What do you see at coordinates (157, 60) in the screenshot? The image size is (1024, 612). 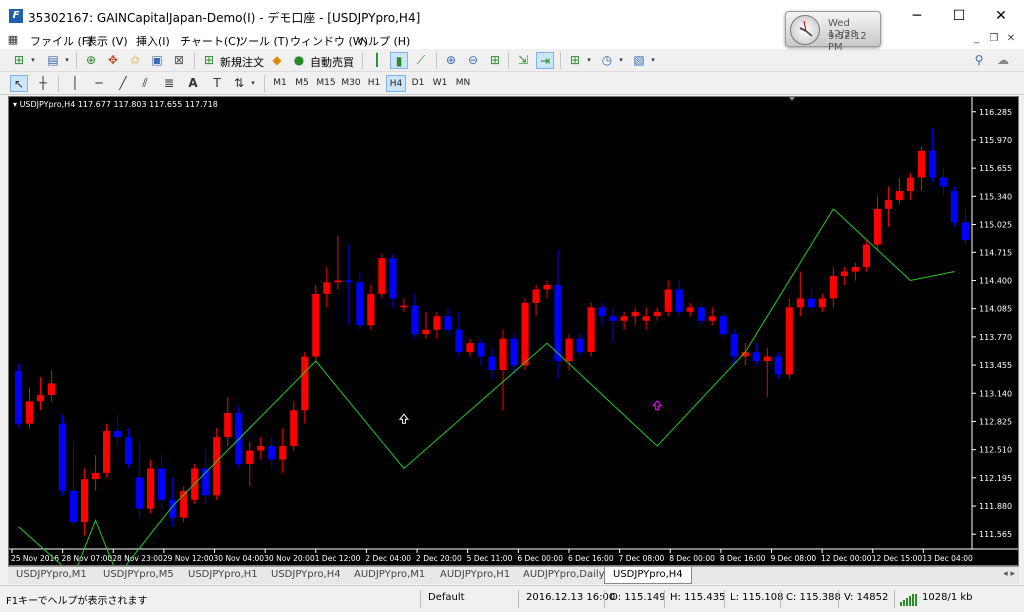 I see `terminal-icon: ▣` at bounding box center [157, 60].